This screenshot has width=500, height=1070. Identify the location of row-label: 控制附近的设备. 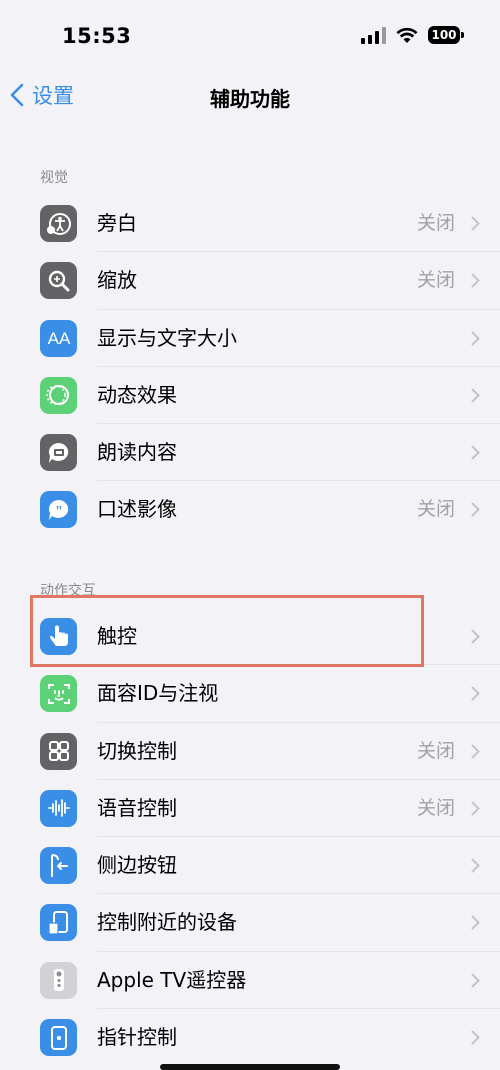
(167, 922).